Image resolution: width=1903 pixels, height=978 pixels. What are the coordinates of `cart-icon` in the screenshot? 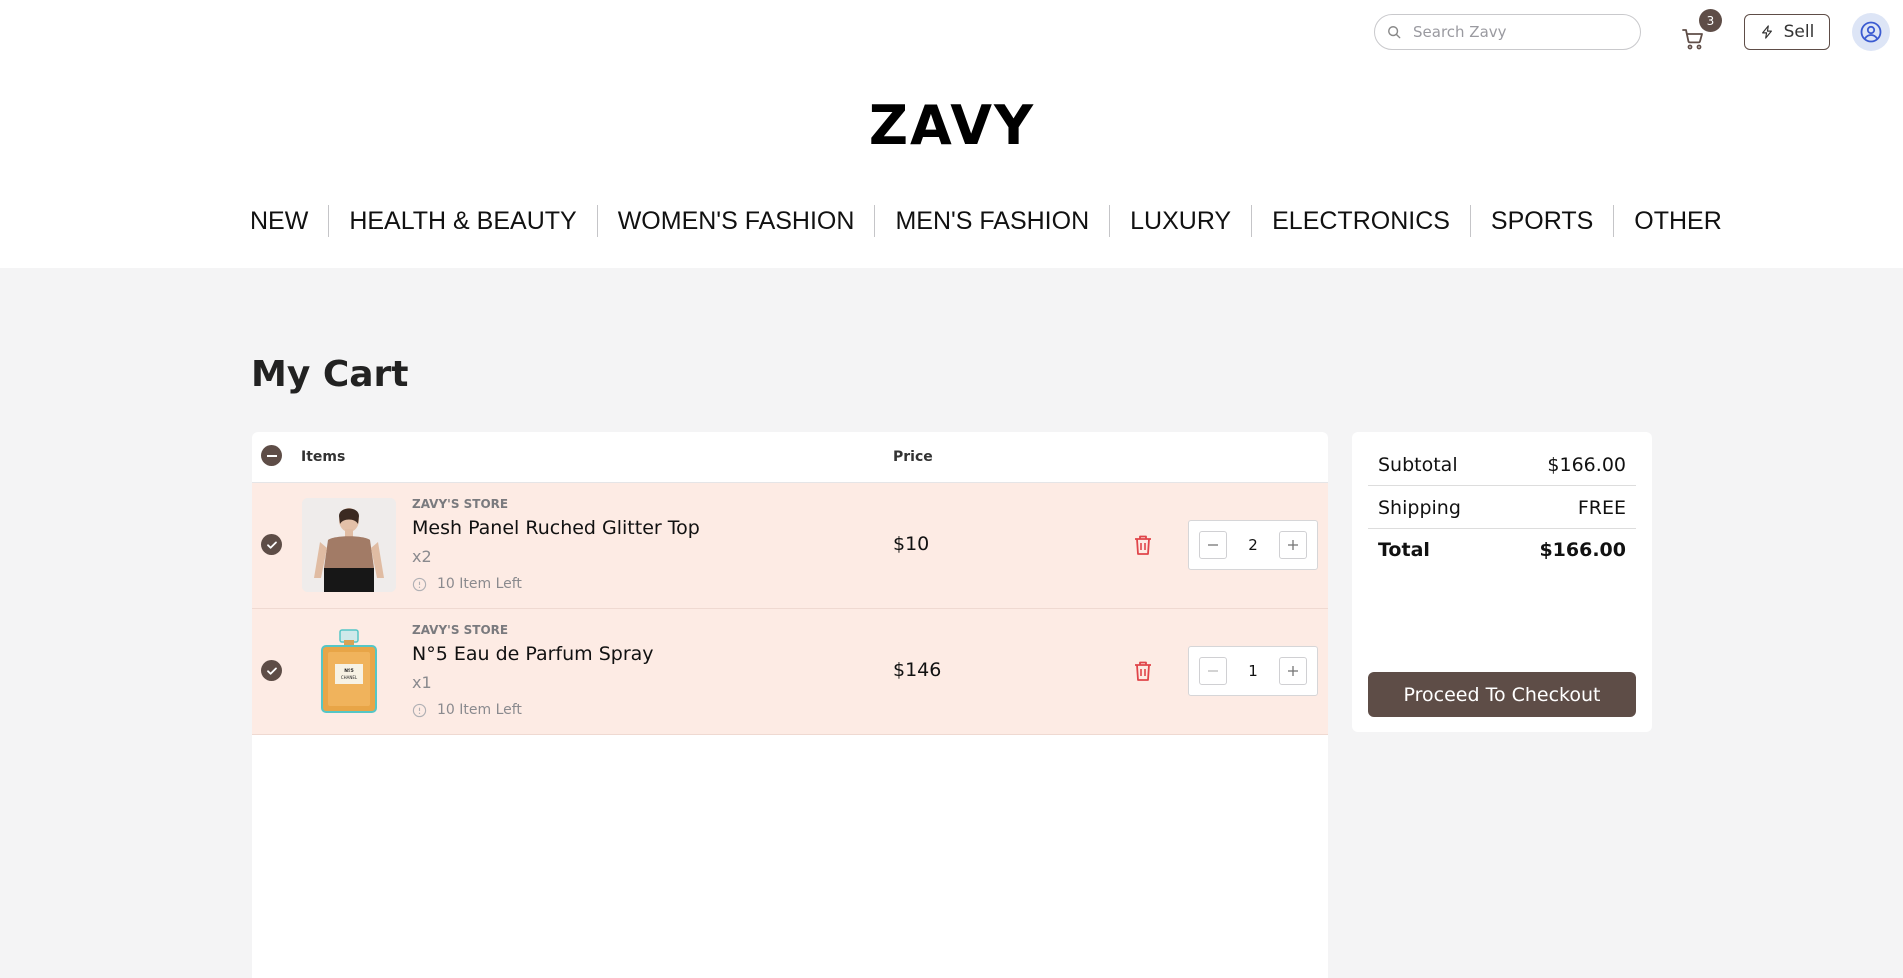 It's located at (1692, 39).